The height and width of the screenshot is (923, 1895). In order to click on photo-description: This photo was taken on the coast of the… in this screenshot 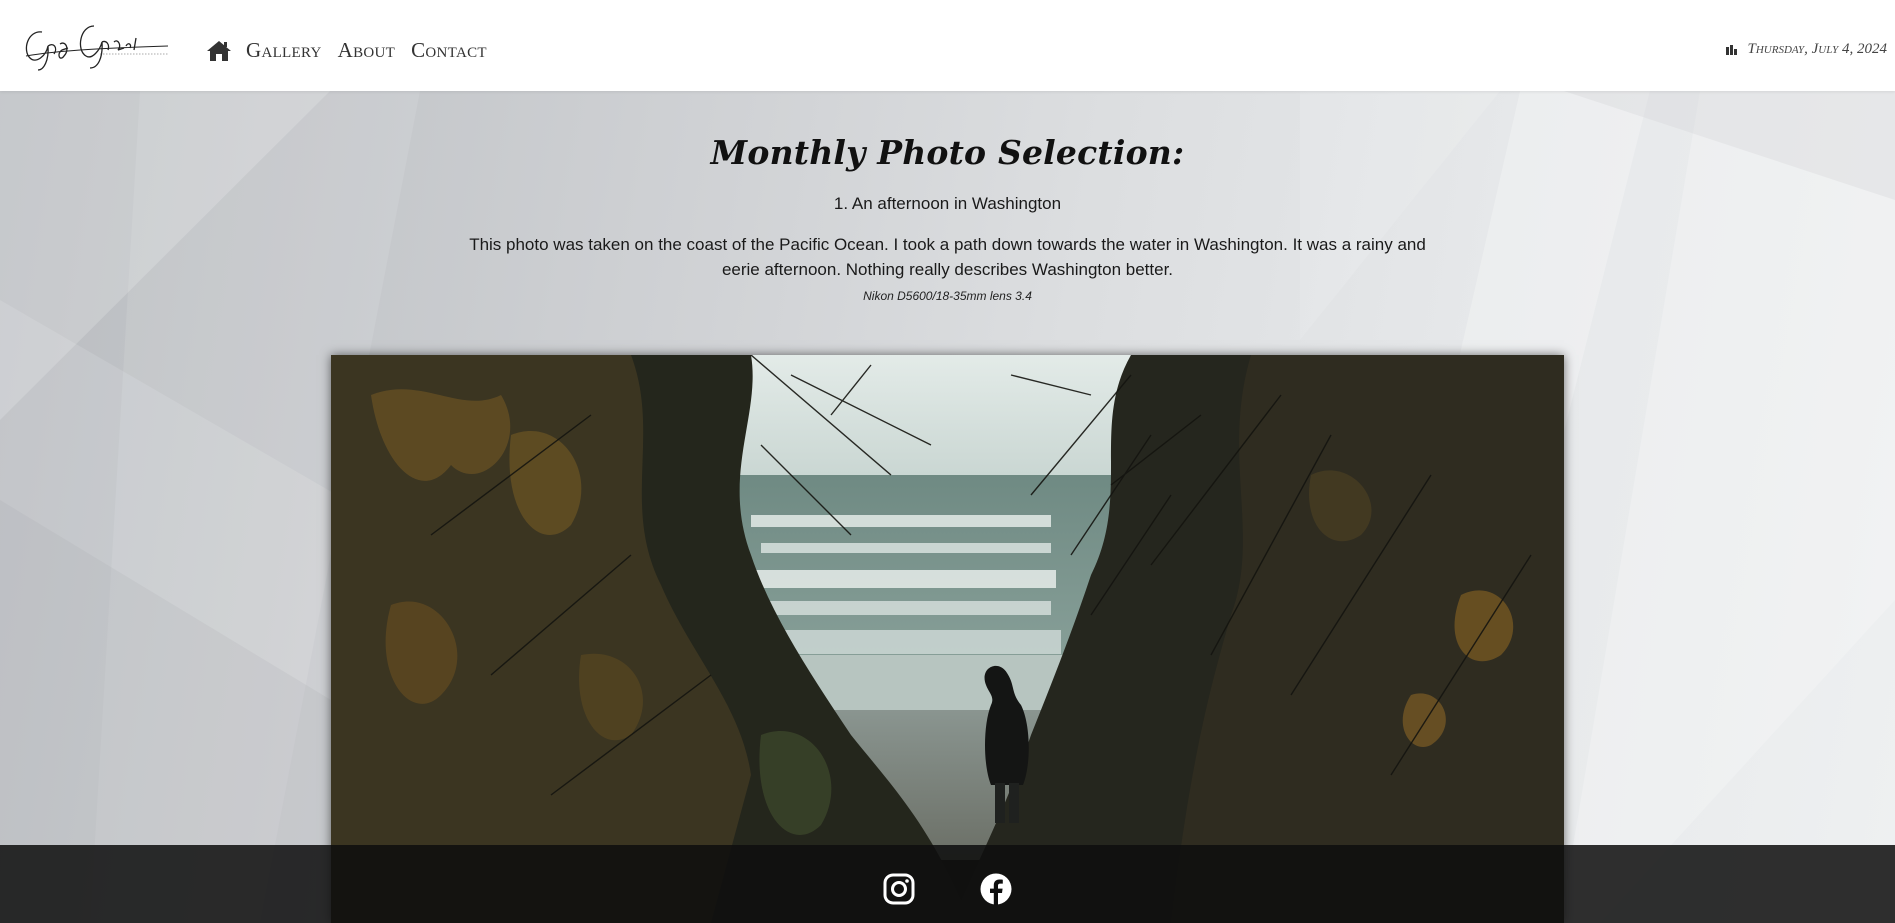, I will do `click(947, 257)`.